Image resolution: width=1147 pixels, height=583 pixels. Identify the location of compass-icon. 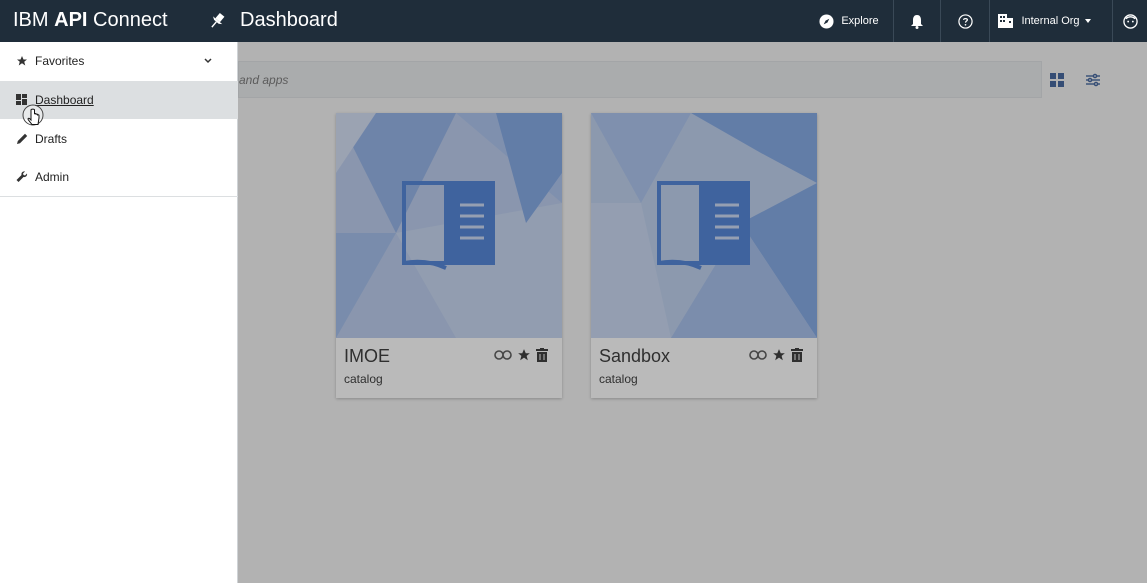
(826, 21).